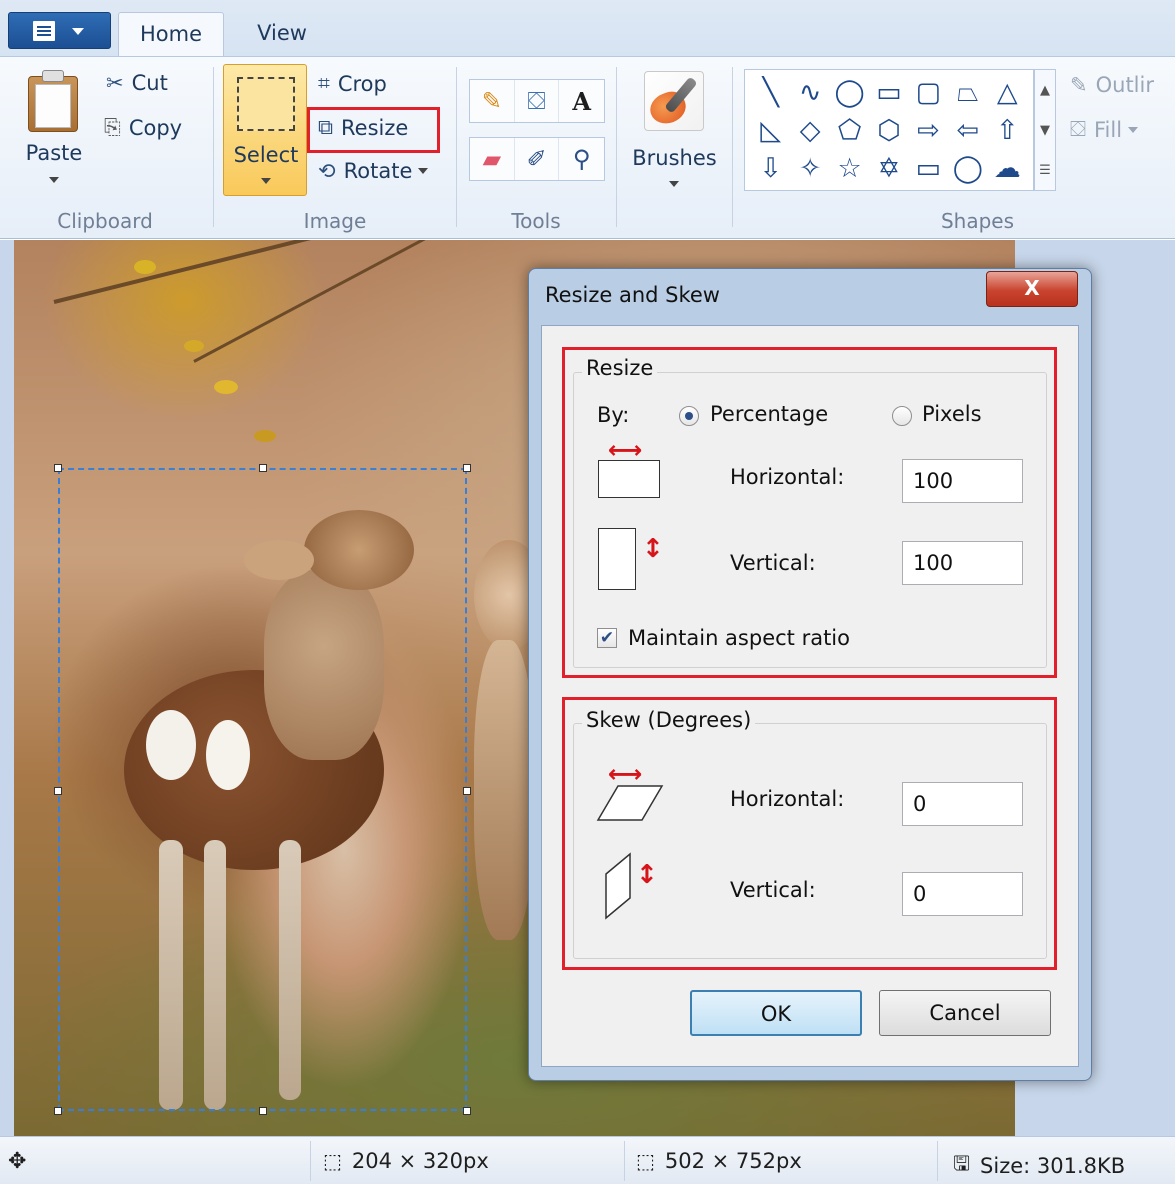 The height and width of the screenshot is (1184, 1175). I want to click on brushes-button: Brushes, so click(674, 130).